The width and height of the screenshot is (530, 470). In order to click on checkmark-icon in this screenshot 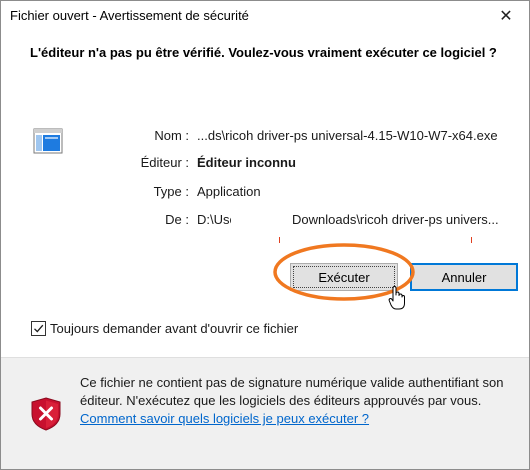, I will do `click(39, 328)`.